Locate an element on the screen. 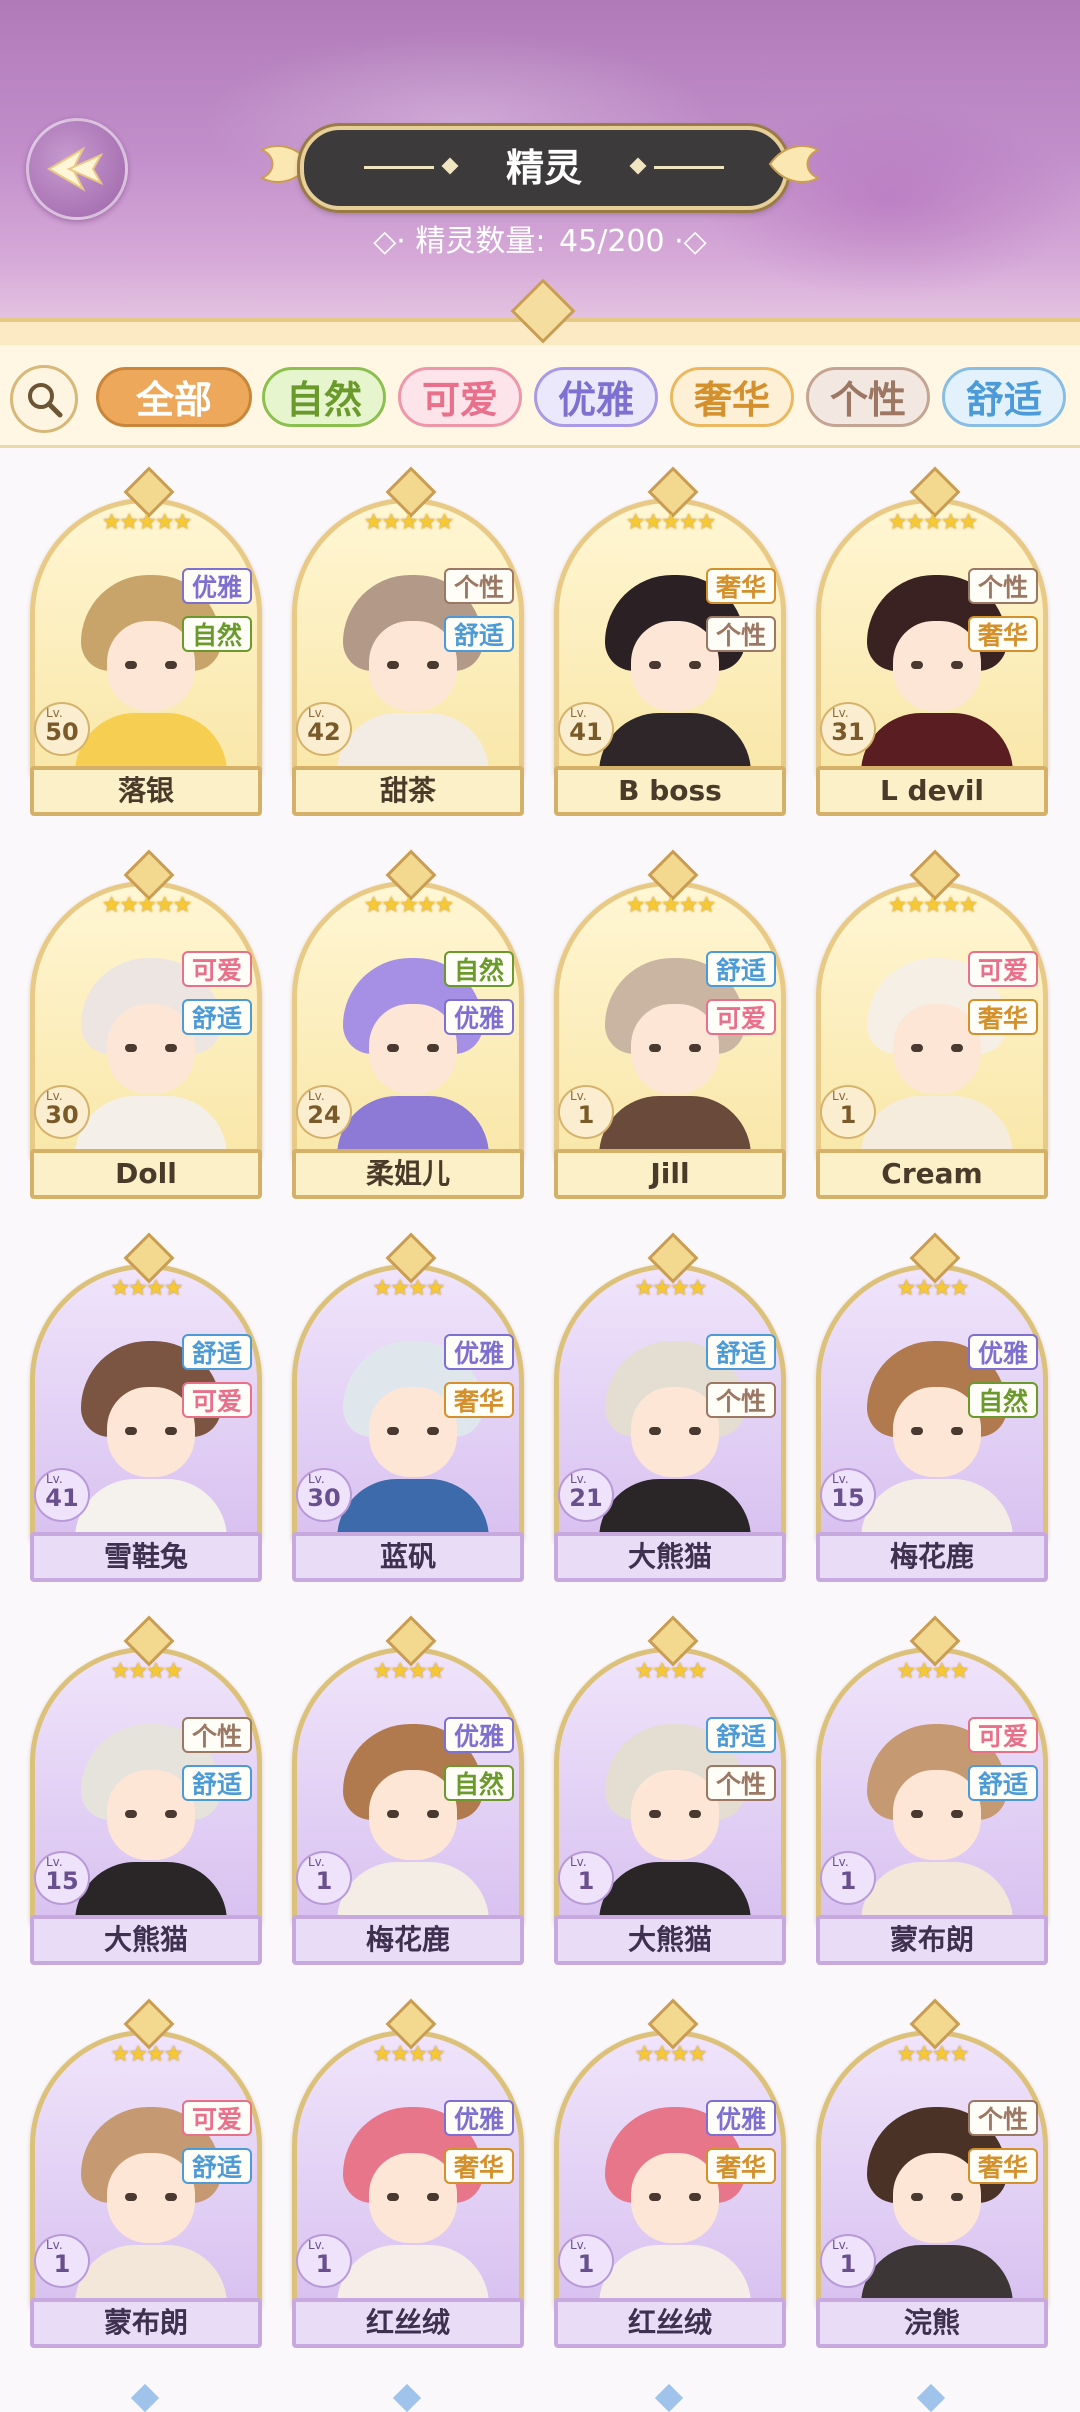 The image size is (1080, 2412). spirit-card: ★★★★ 优雅 自然 Lv. 1 梅花鹿 is located at coordinates (408, 1790).